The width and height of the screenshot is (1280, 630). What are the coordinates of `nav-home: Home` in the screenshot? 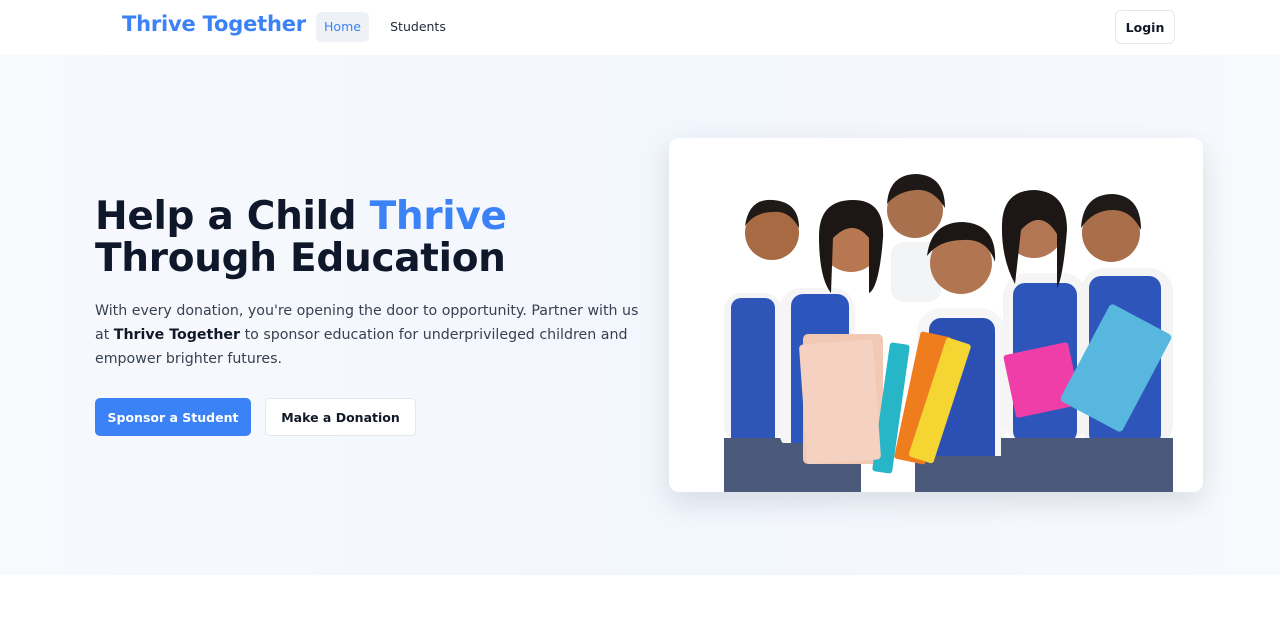 It's located at (342, 27).